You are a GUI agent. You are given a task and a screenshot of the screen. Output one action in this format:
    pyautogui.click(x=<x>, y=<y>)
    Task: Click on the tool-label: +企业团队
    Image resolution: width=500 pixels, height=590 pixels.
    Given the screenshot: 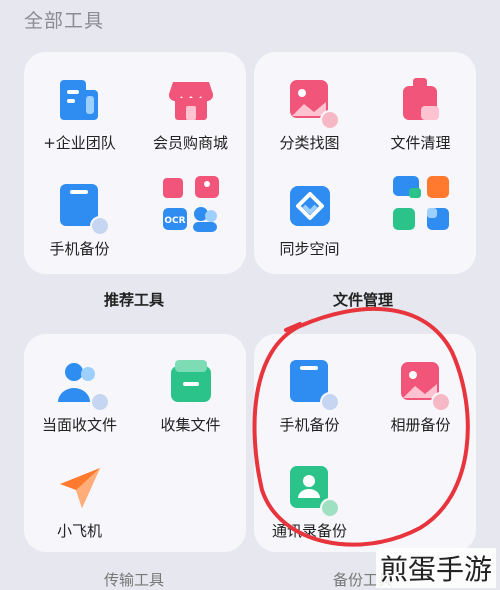 What is the action you would take?
    pyautogui.click(x=79, y=143)
    